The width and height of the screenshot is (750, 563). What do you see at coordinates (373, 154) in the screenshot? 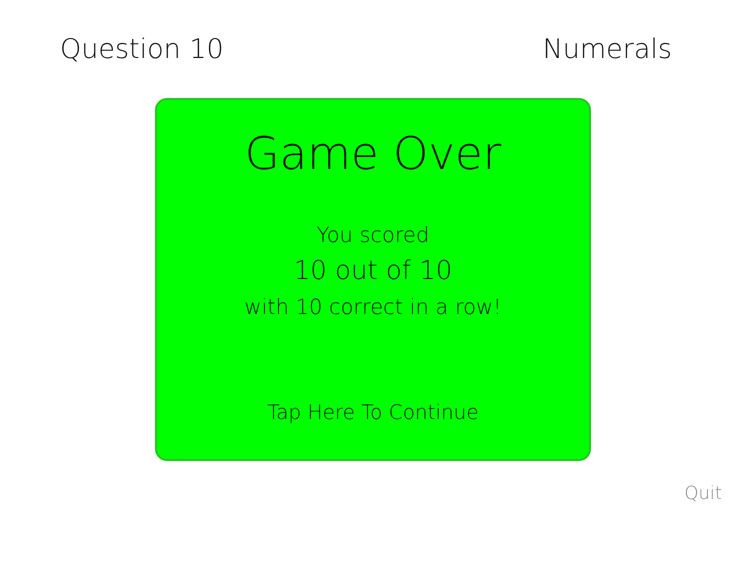
I see `game-over-title: Game Over` at bounding box center [373, 154].